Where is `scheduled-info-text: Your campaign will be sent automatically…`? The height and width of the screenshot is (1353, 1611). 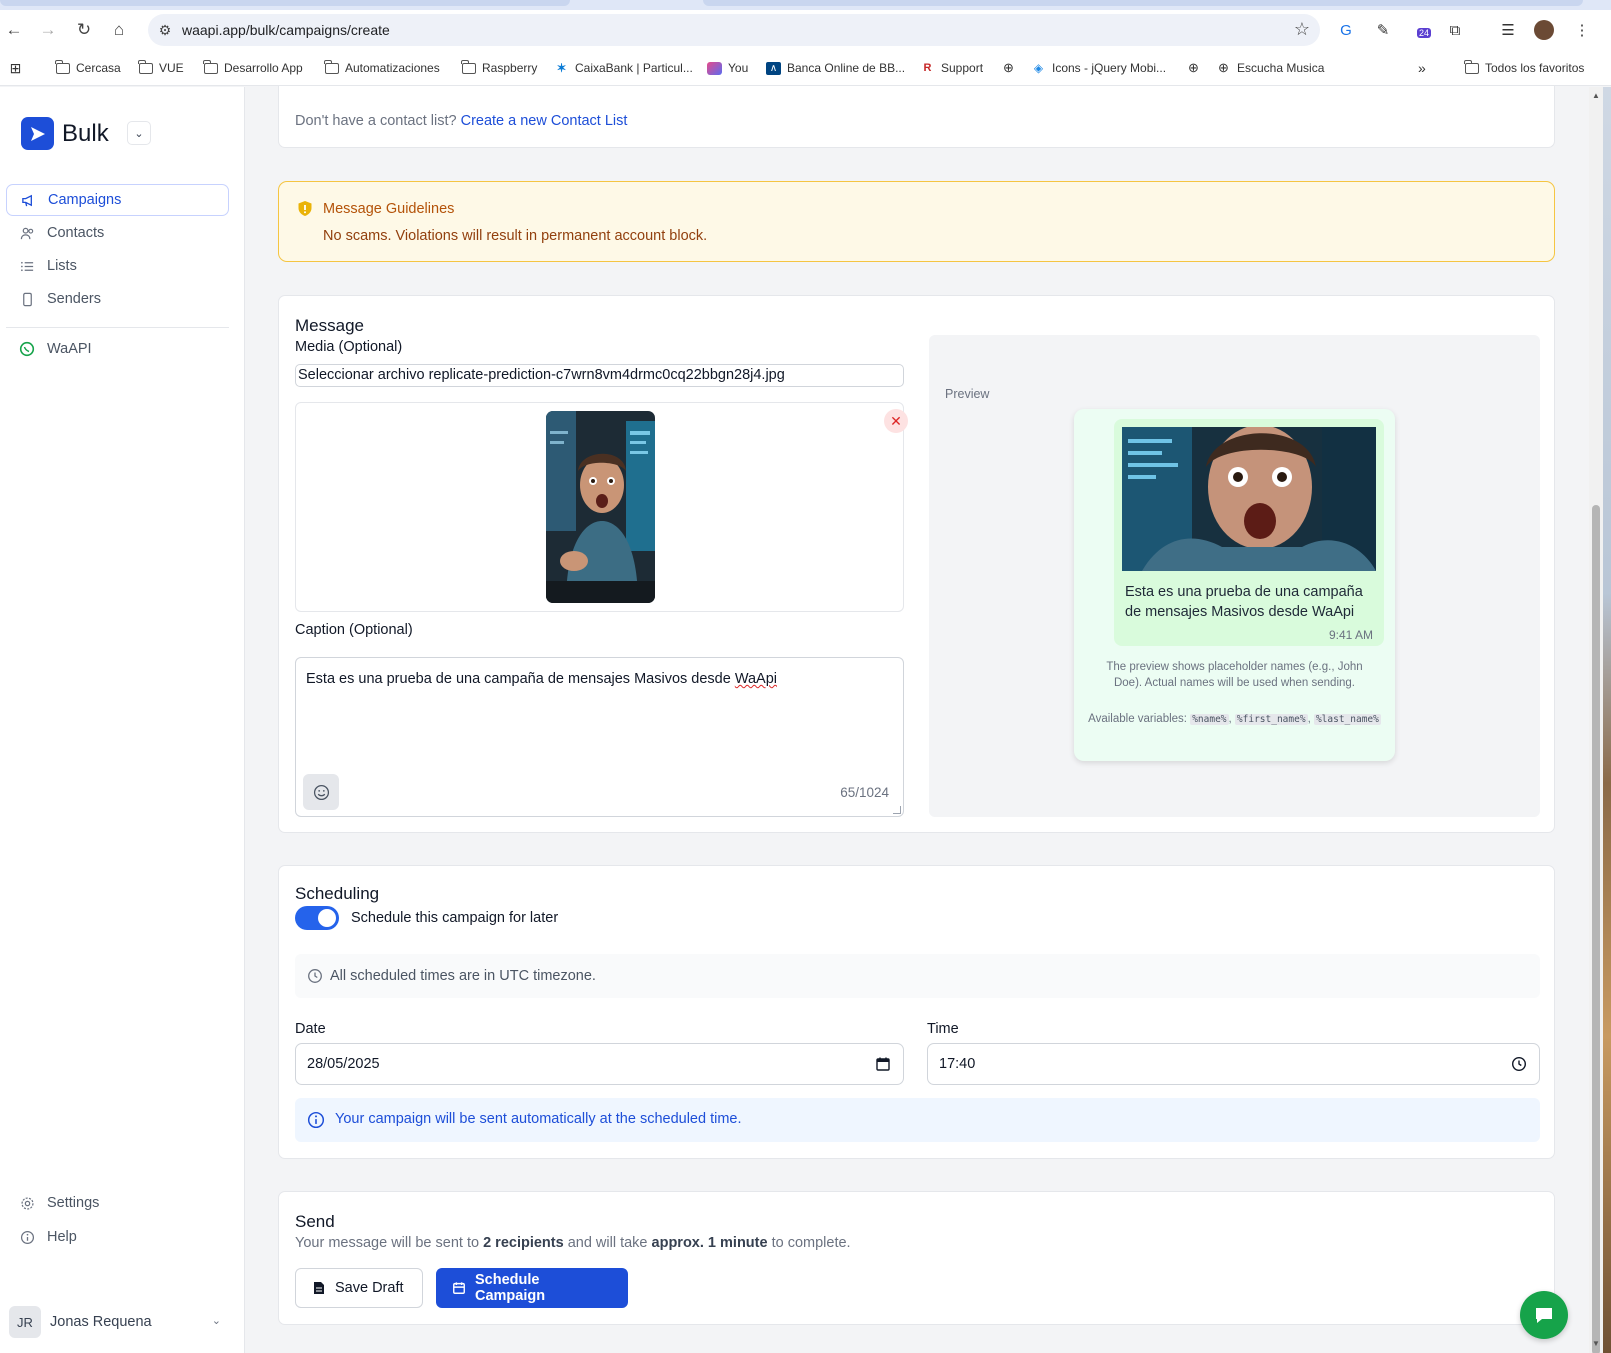 scheduled-info-text: Your campaign will be sent automatically… is located at coordinates (538, 1119).